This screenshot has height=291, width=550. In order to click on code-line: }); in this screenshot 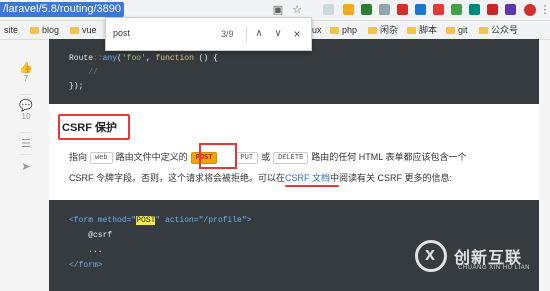, I will do `click(76, 86)`.